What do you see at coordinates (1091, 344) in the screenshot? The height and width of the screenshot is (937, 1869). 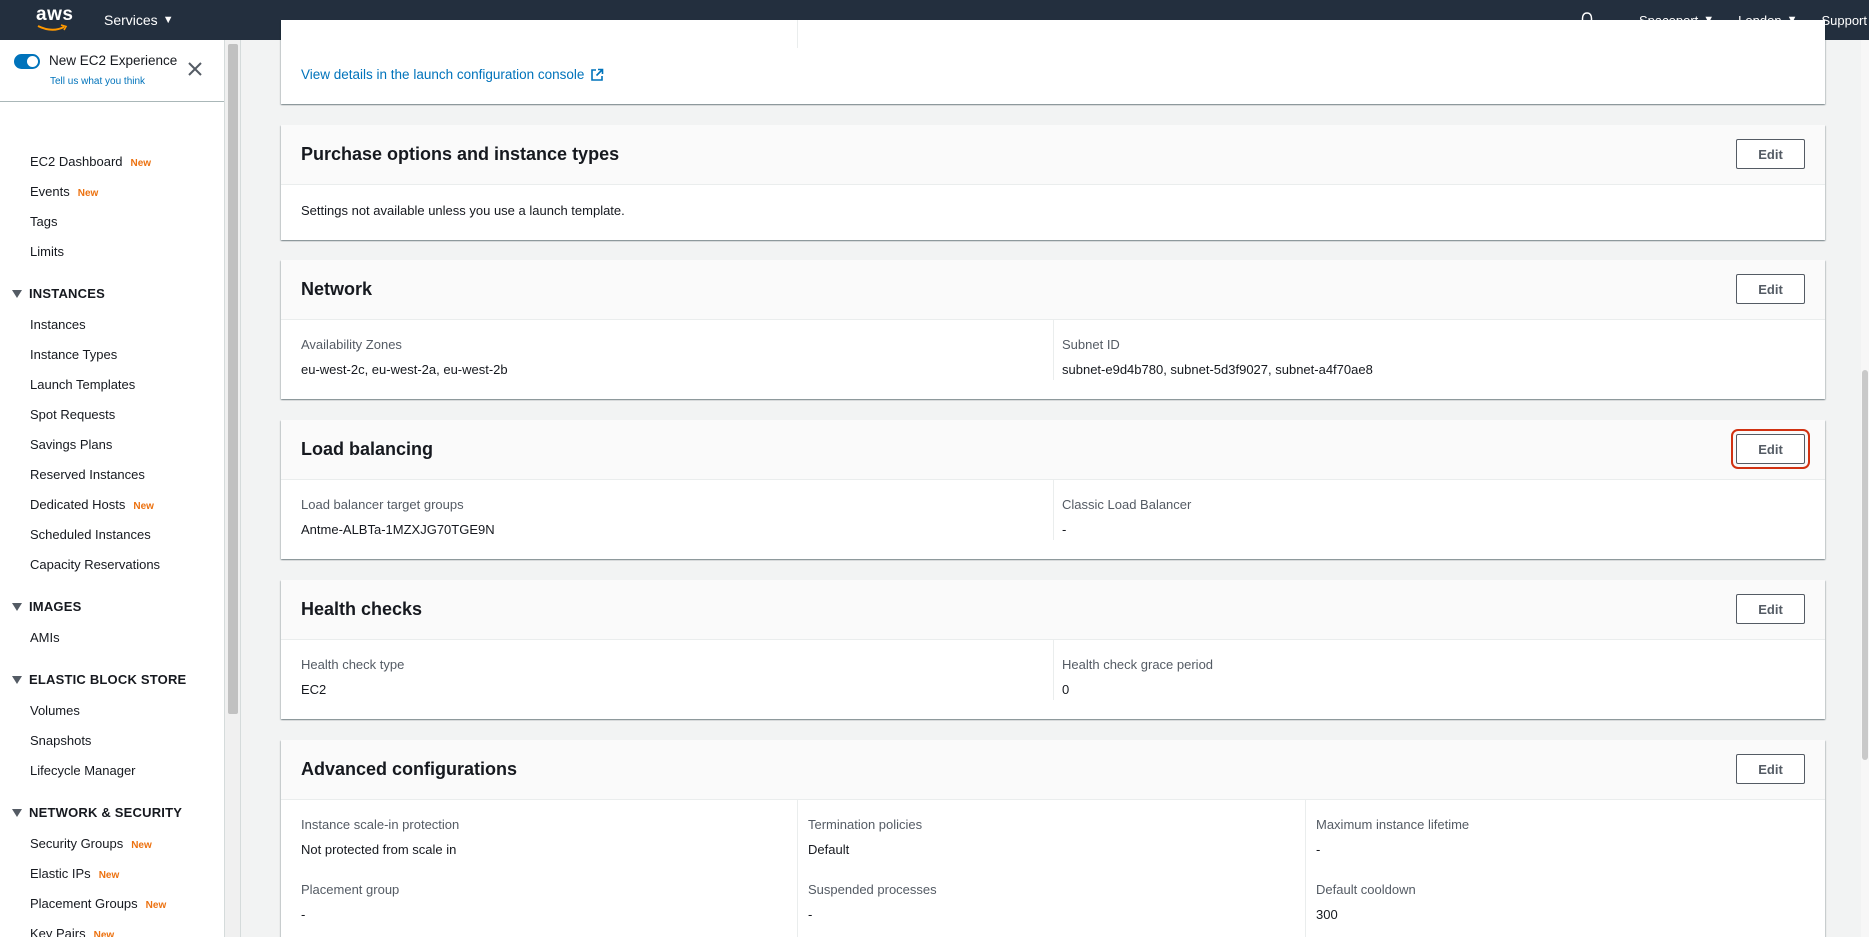 I see `subnet-id-label: Subnet ID` at bounding box center [1091, 344].